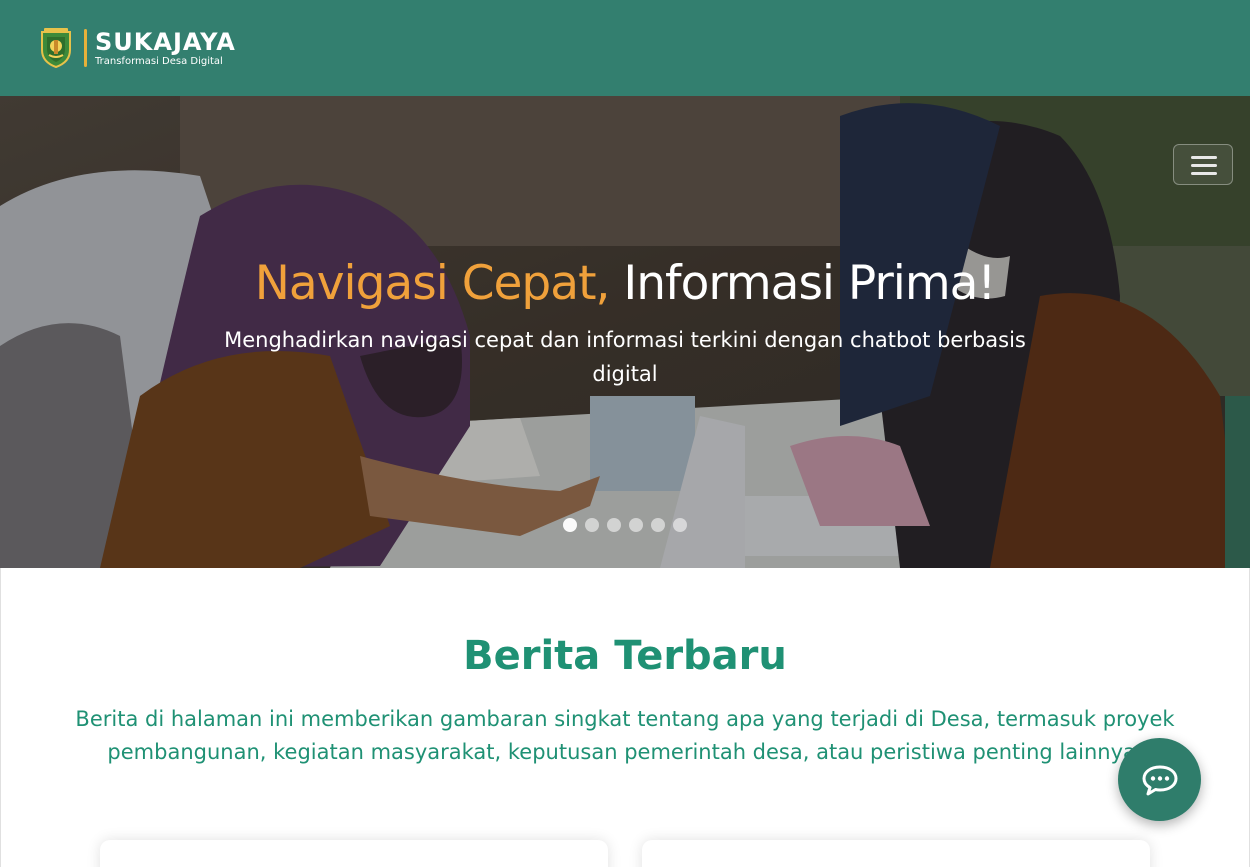 This screenshot has height=867, width=1250. What do you see at coordinates (159, 61) in the screenshot?
I see `brand-tagline: Transformasi Desa Digital` at bounding box center [159, 61].